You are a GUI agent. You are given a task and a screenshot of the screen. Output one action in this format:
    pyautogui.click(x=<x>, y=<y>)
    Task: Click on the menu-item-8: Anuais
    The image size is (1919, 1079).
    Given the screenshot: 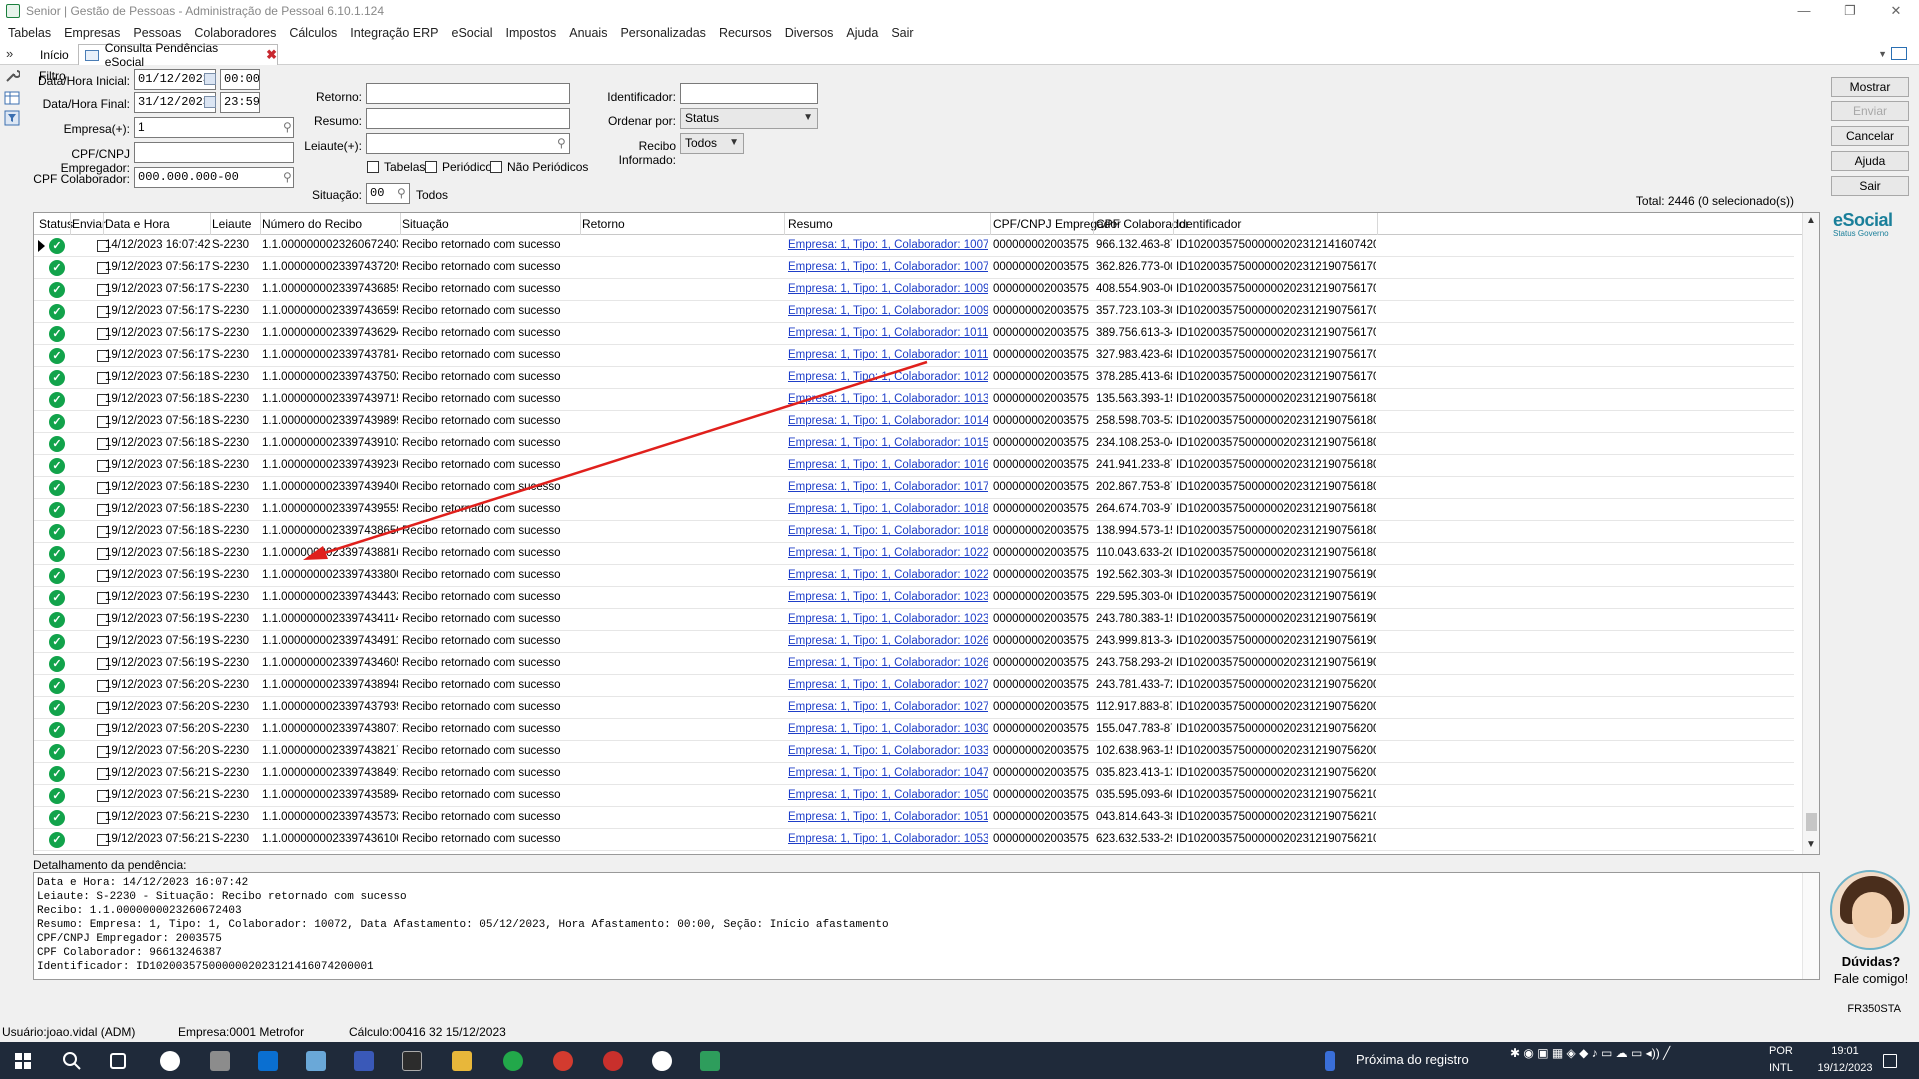 What is the action you would take?
    pyautogui.click(x=588, y=33)
    